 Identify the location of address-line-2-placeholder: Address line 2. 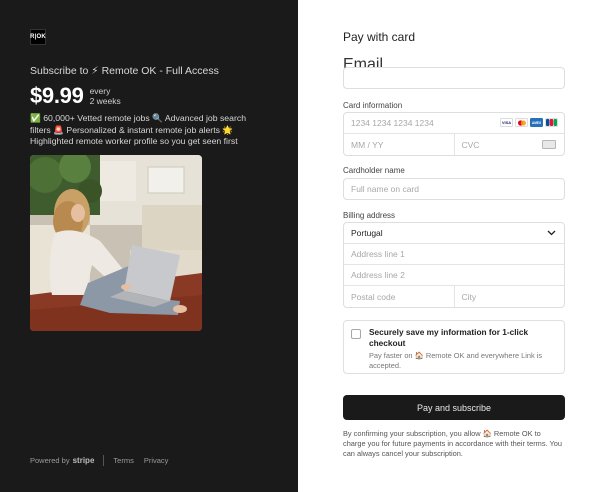
(378, 275).